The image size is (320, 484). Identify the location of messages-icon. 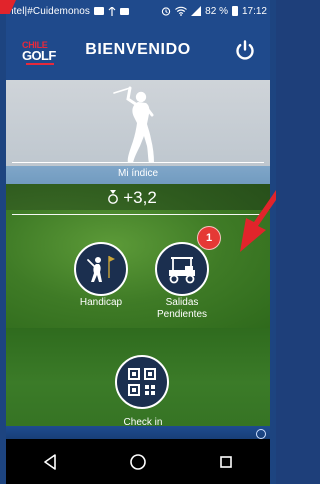
(99, 11).